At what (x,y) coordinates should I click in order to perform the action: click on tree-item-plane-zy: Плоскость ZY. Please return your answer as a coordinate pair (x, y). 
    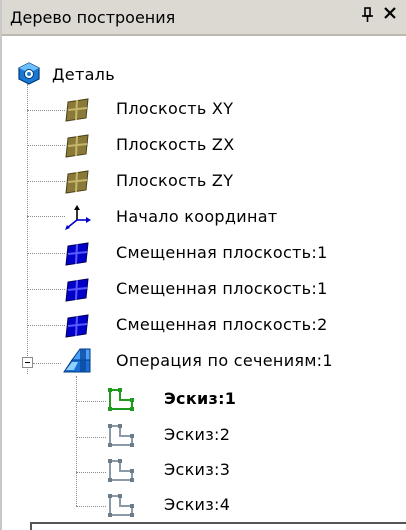
    Looking at the image, I should click on (212, 181).